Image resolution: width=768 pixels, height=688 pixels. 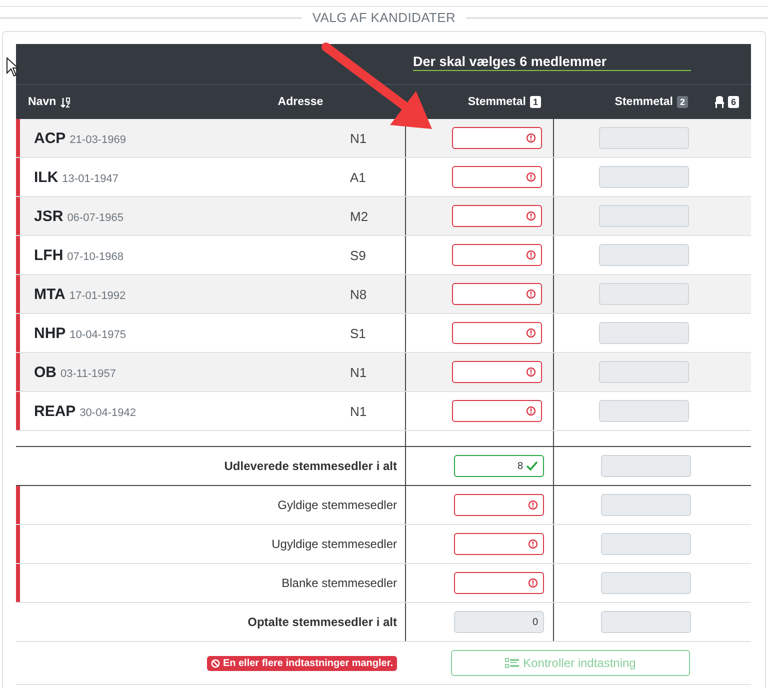 What do you see at coordinates (215, 663) in the screenshot?
I see `ban-icon` at bounding box center [215, 663].